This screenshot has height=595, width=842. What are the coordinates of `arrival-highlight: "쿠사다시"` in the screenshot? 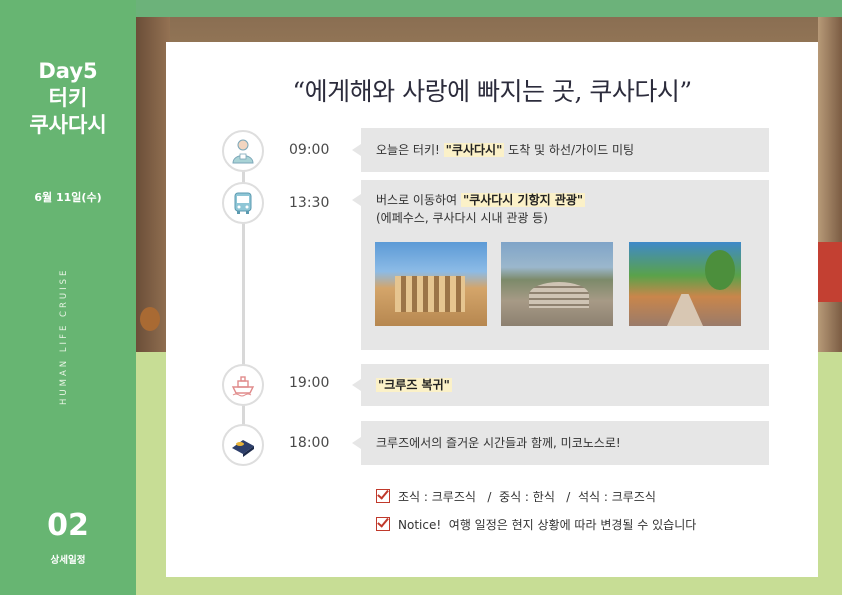 It's located at (474, 150).